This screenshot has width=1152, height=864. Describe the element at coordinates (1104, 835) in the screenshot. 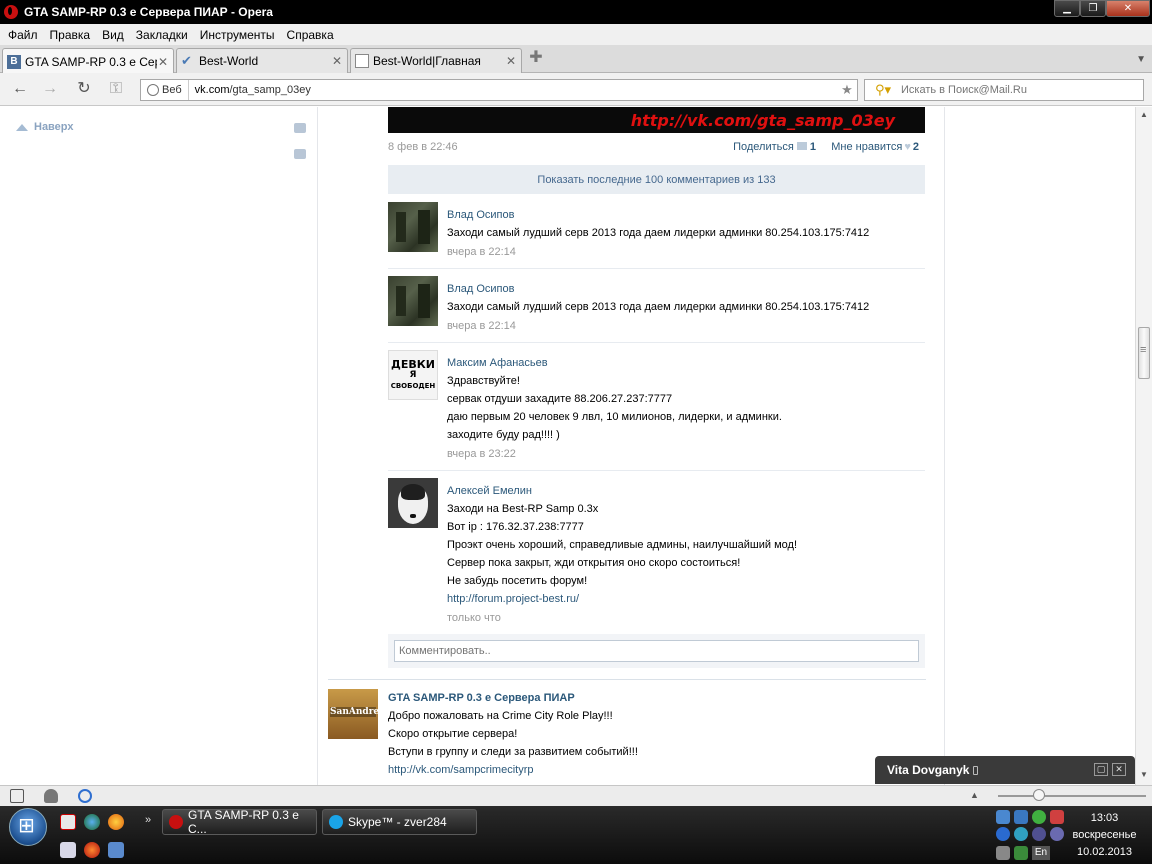

I see `taskbar-clock: 13:03 воскресенье 10.02.2013` at that location.